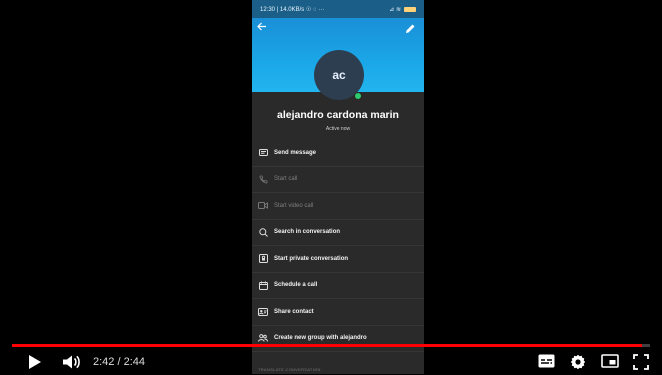 The width and height of the screenshot is (662, 375). Describe the element at coordinates (338, 129) in the screenshot. I see `contact-status: Active now` at that location.